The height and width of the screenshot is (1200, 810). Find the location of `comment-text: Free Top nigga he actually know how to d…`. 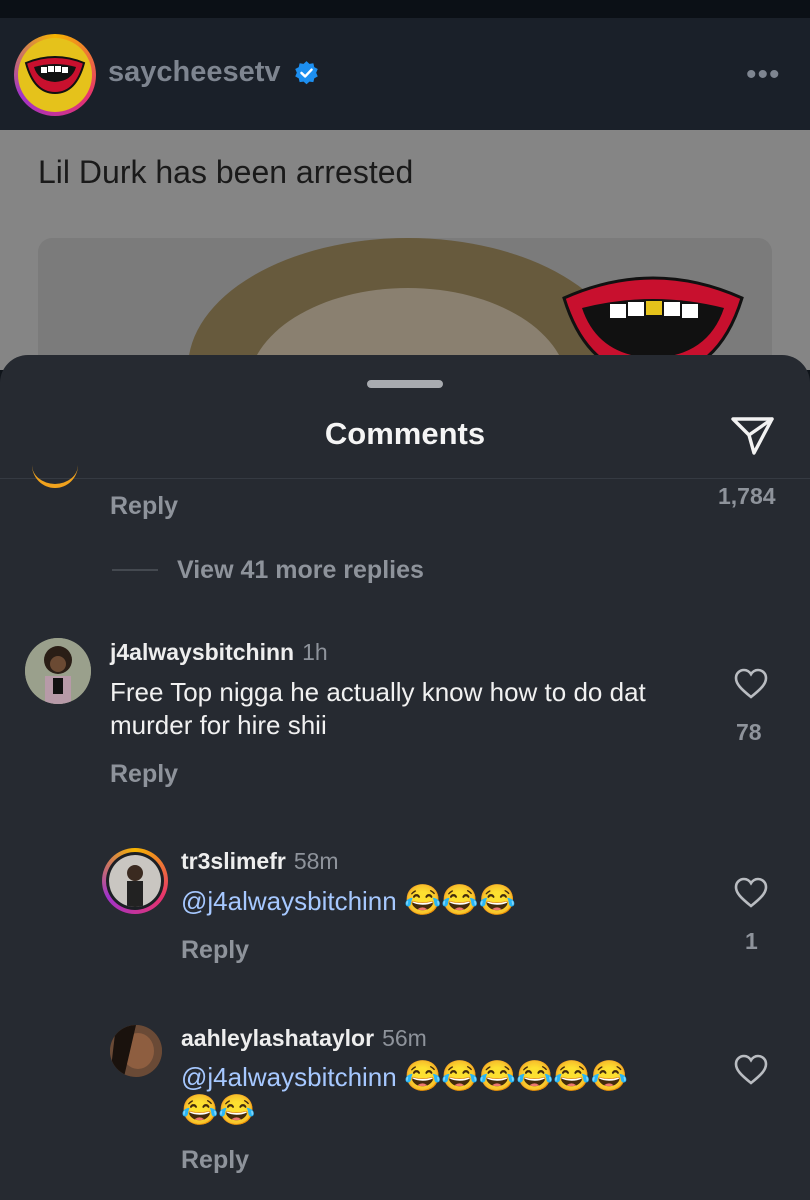

comment-text: Free Top nigga he actually know how to d… is located at coordinates (378, 708).